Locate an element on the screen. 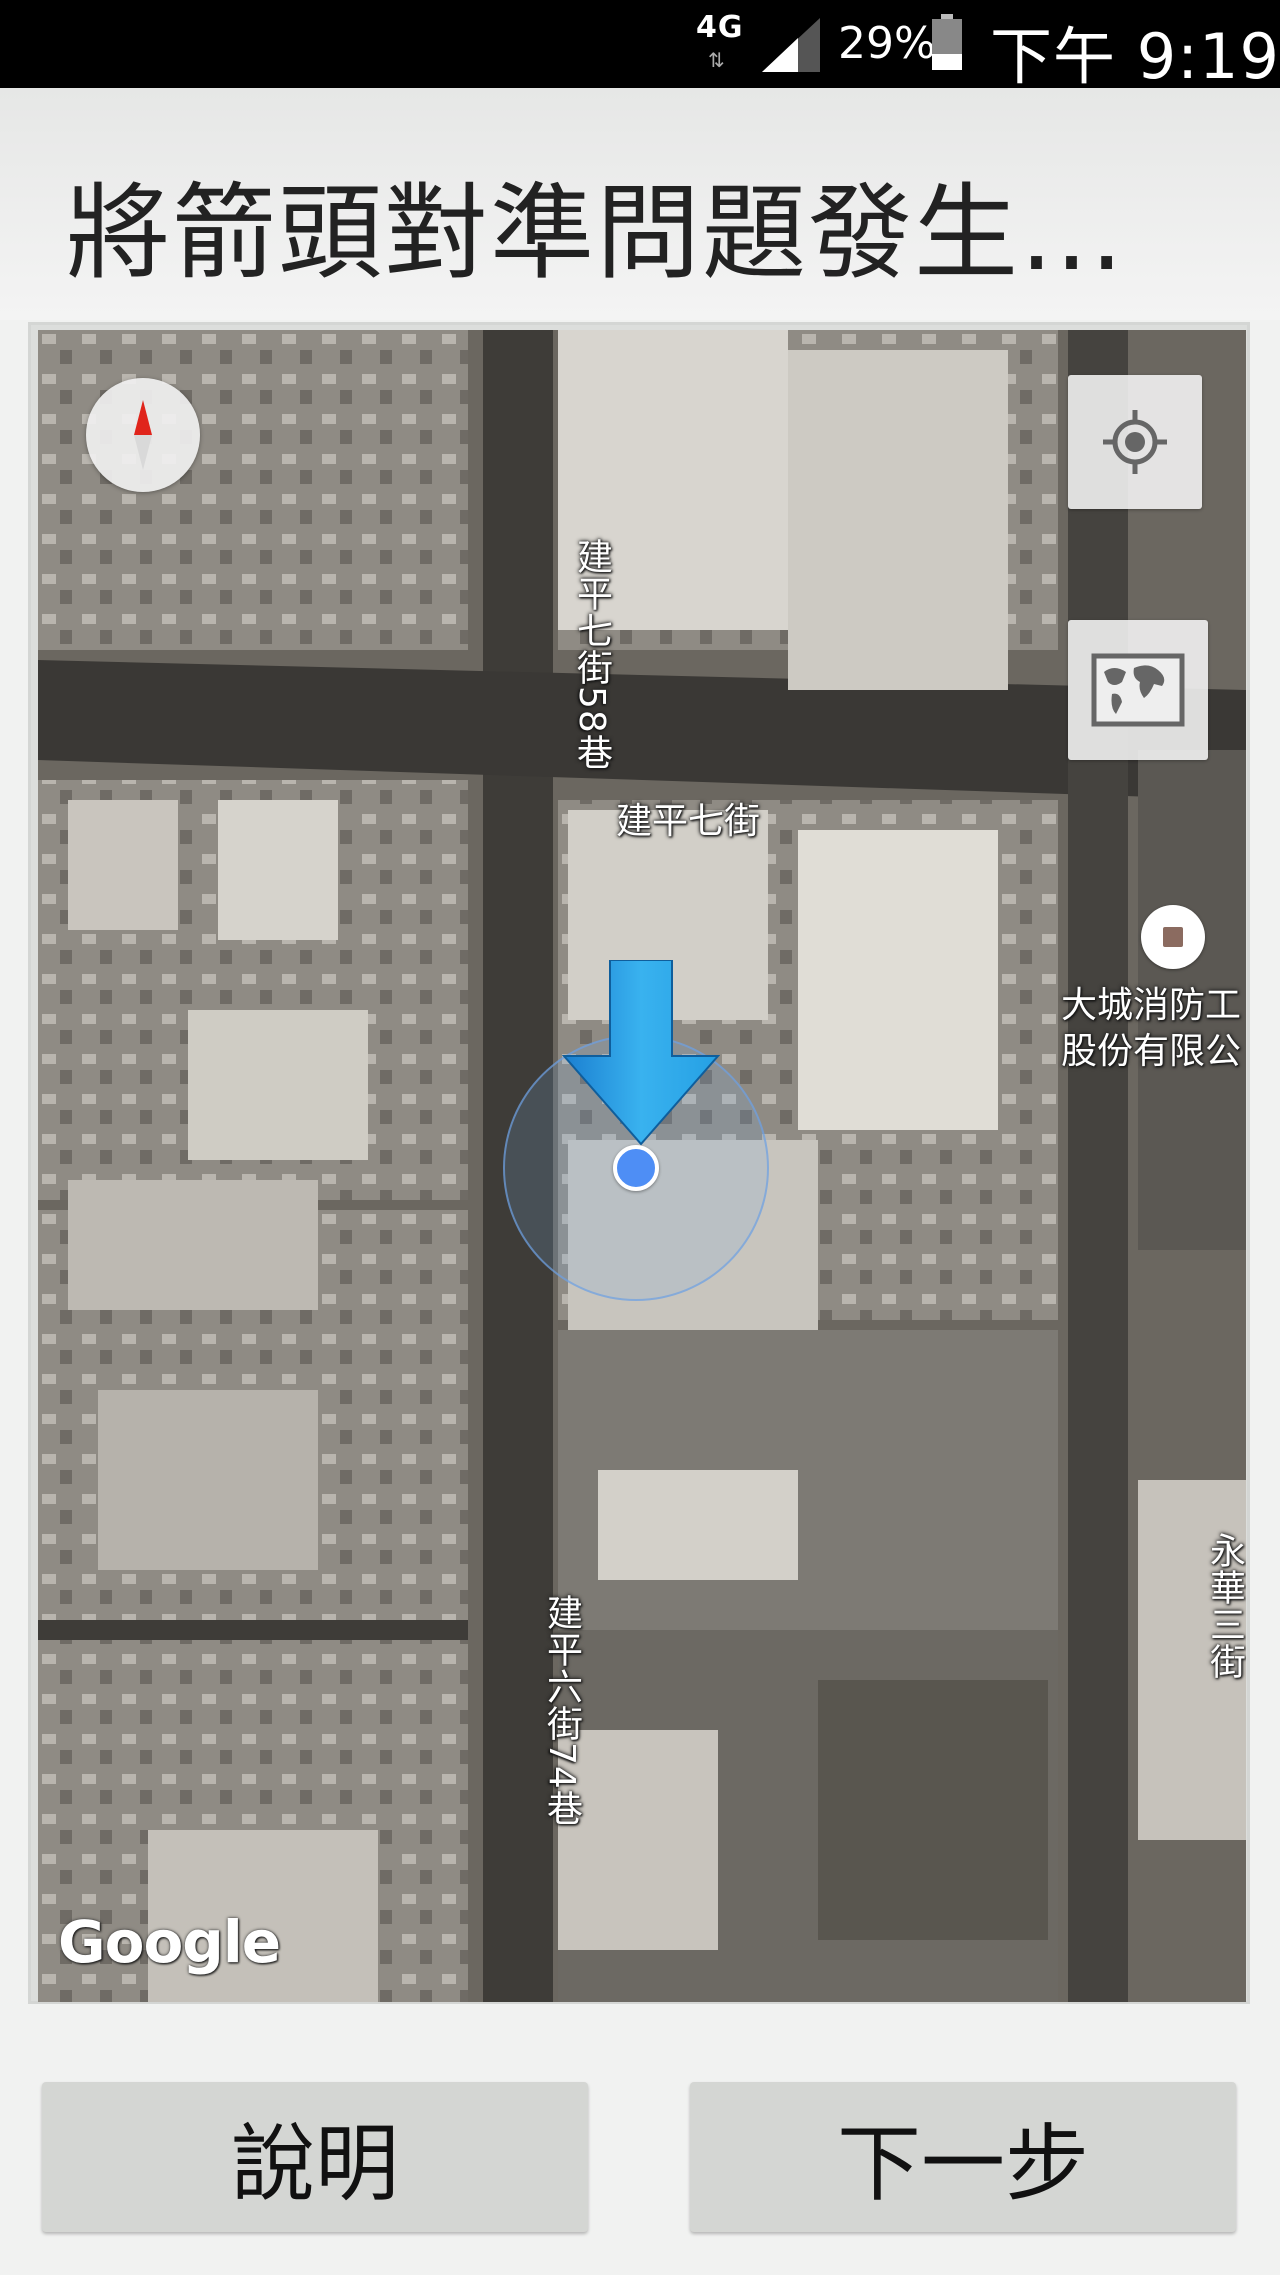 The height and width of the screenshot is (2275, 1280). battery-icon is located at coordinates (947, 42).